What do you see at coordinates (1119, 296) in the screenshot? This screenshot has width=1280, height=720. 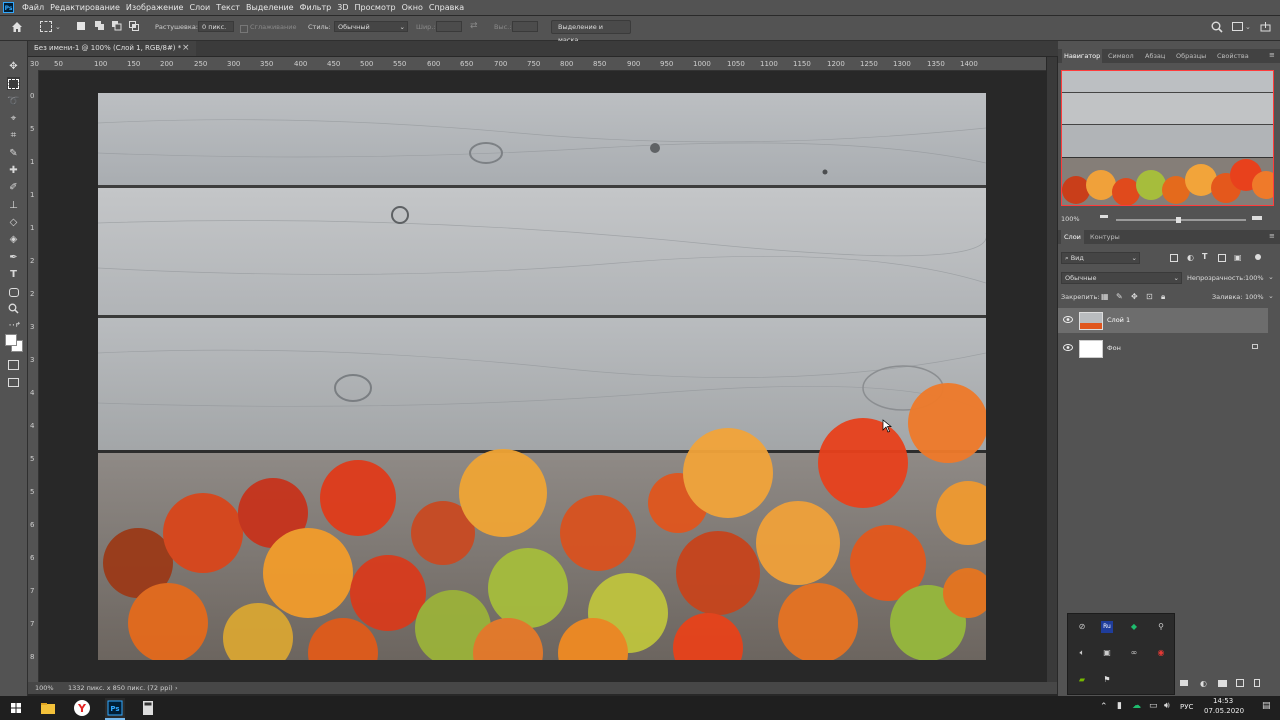 I see `lock-pixels-icon: ✎` at bounding box center [1119, 296].